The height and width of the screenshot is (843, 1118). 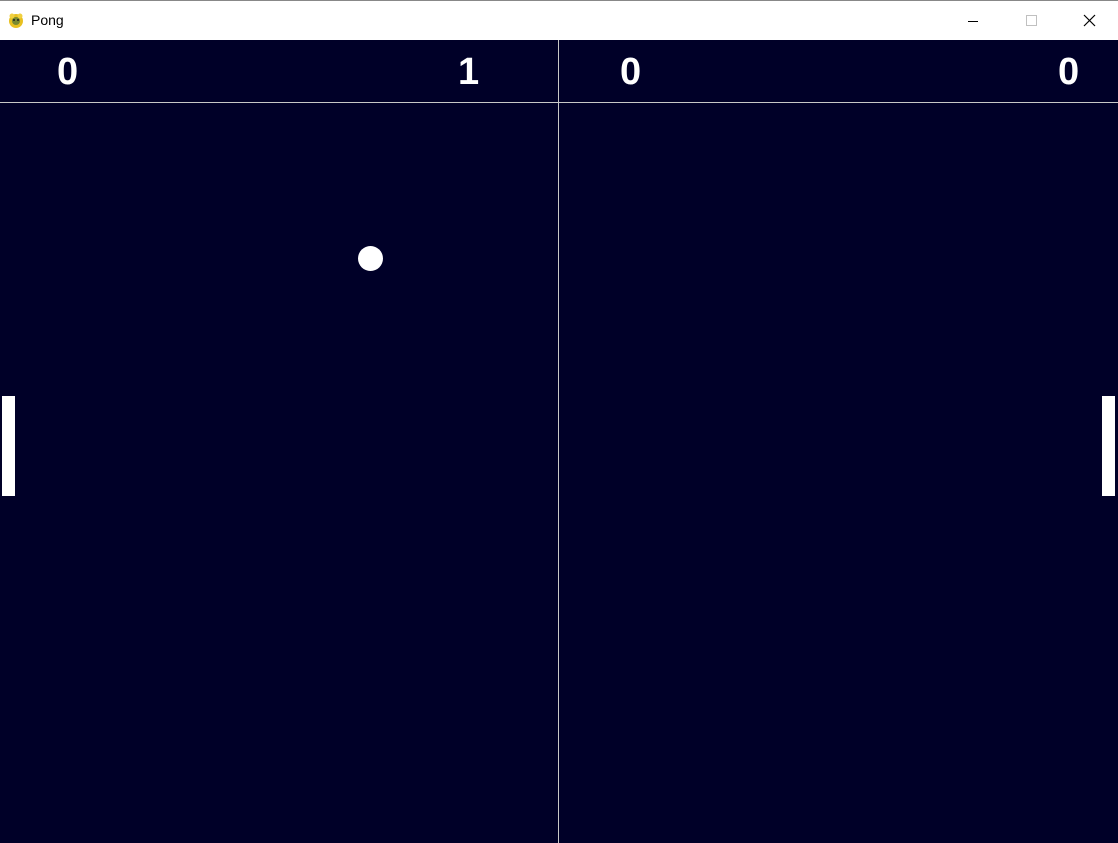 What do you see at coordinates (16, 20) in the screenshot?
I see `pygame-snake-icon` at bounding box center [16, 20].